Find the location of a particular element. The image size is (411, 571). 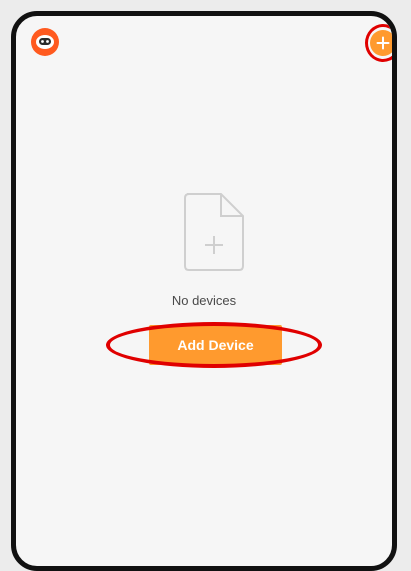

robot-avatar-icon is located at coordinates (45, 42).